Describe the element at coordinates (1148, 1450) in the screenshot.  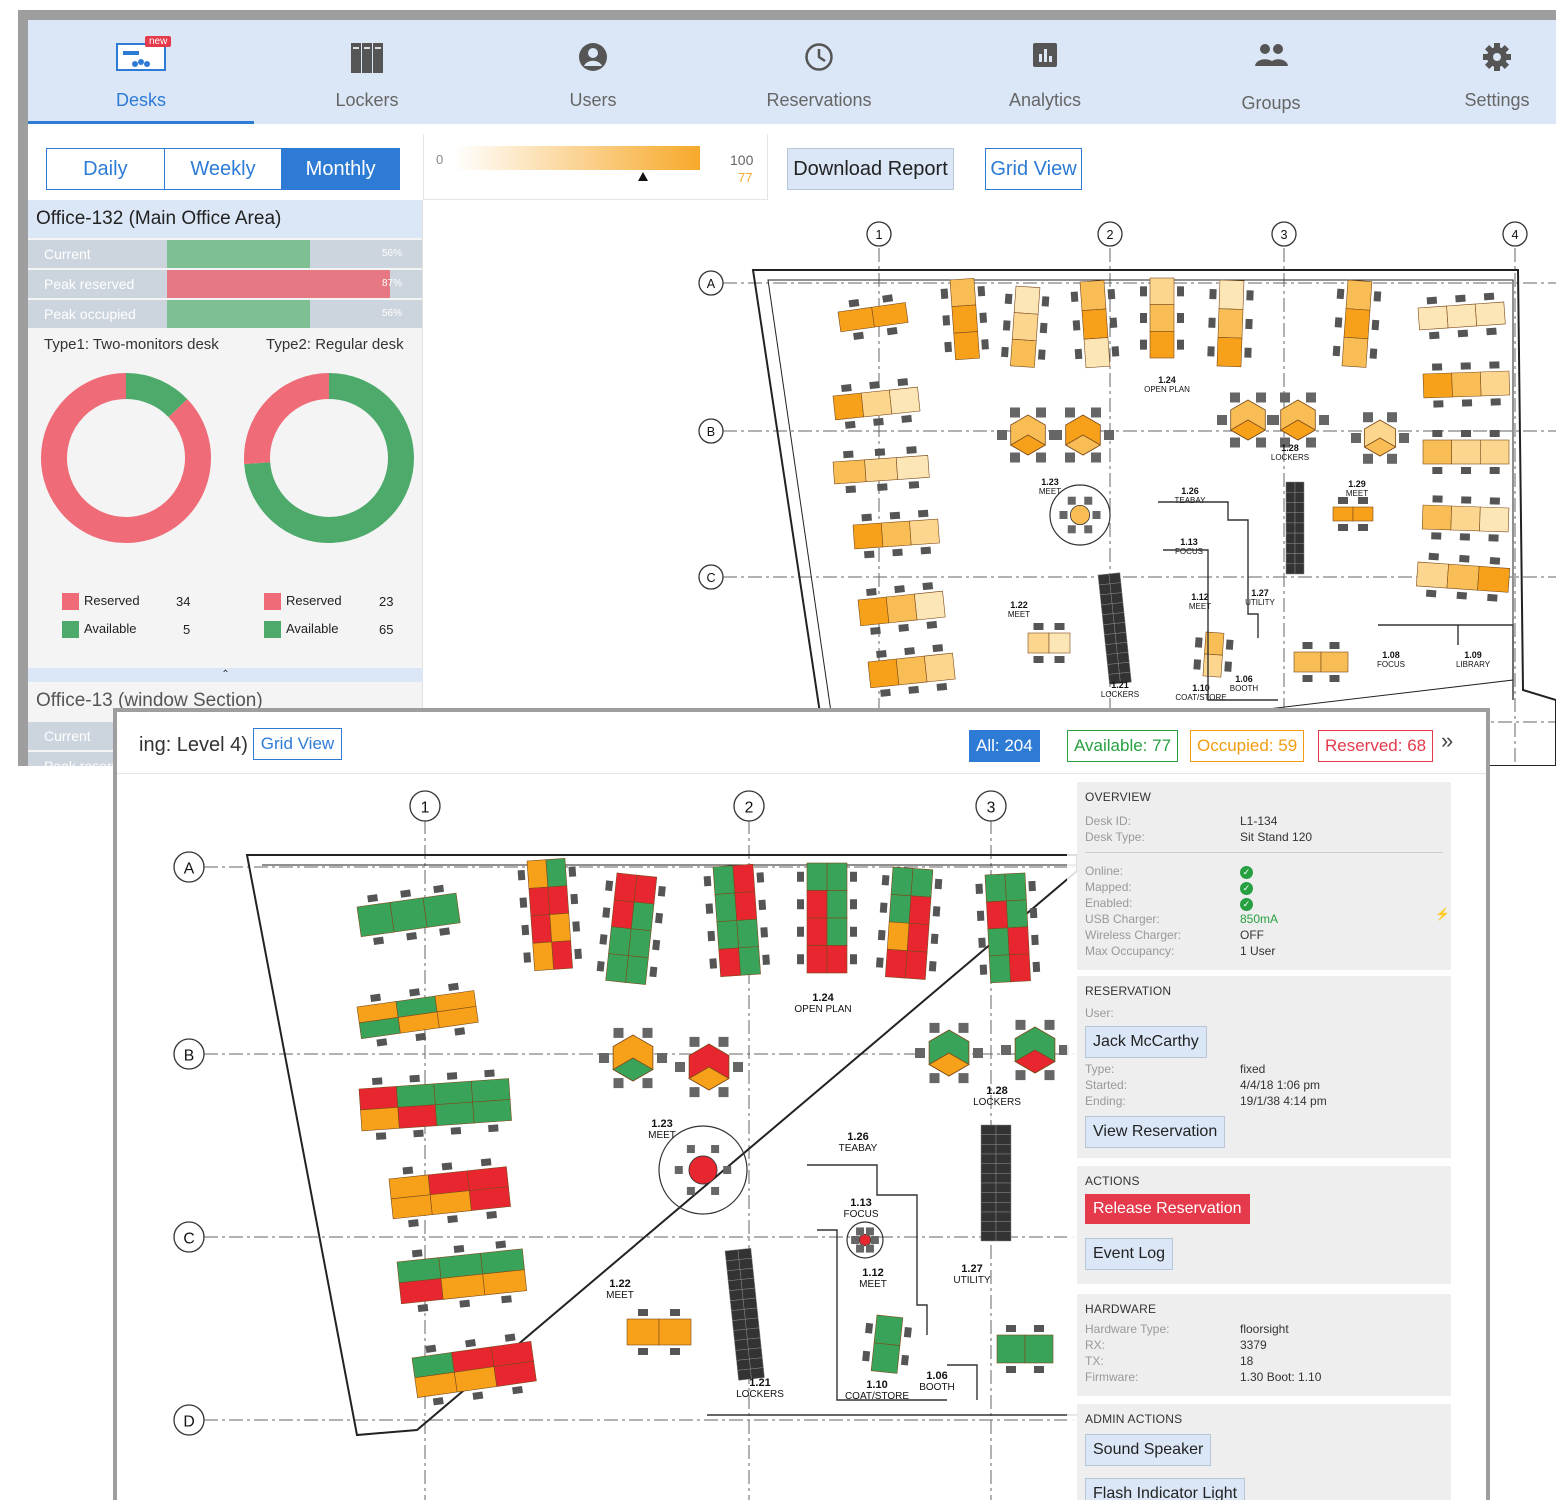
I see `sound-speaker-button: Sound Speaker` at that location.